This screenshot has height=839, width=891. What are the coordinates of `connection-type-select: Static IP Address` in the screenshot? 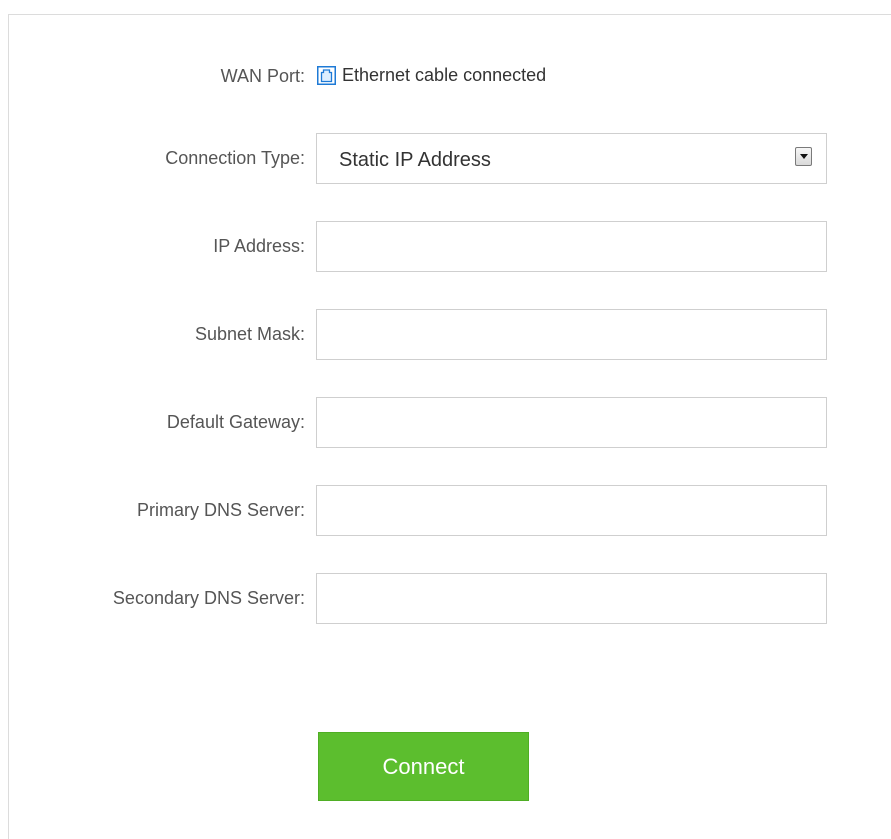 It's located at (571, 158).